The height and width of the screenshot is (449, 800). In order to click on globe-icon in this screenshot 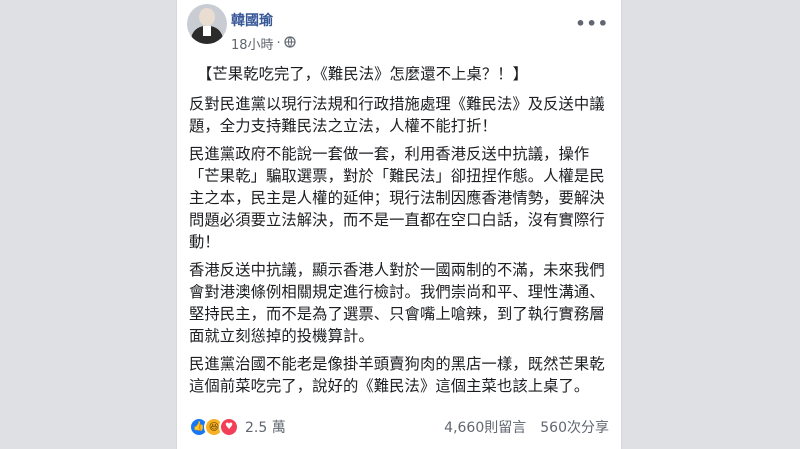, I will do `click(290, 43)`.